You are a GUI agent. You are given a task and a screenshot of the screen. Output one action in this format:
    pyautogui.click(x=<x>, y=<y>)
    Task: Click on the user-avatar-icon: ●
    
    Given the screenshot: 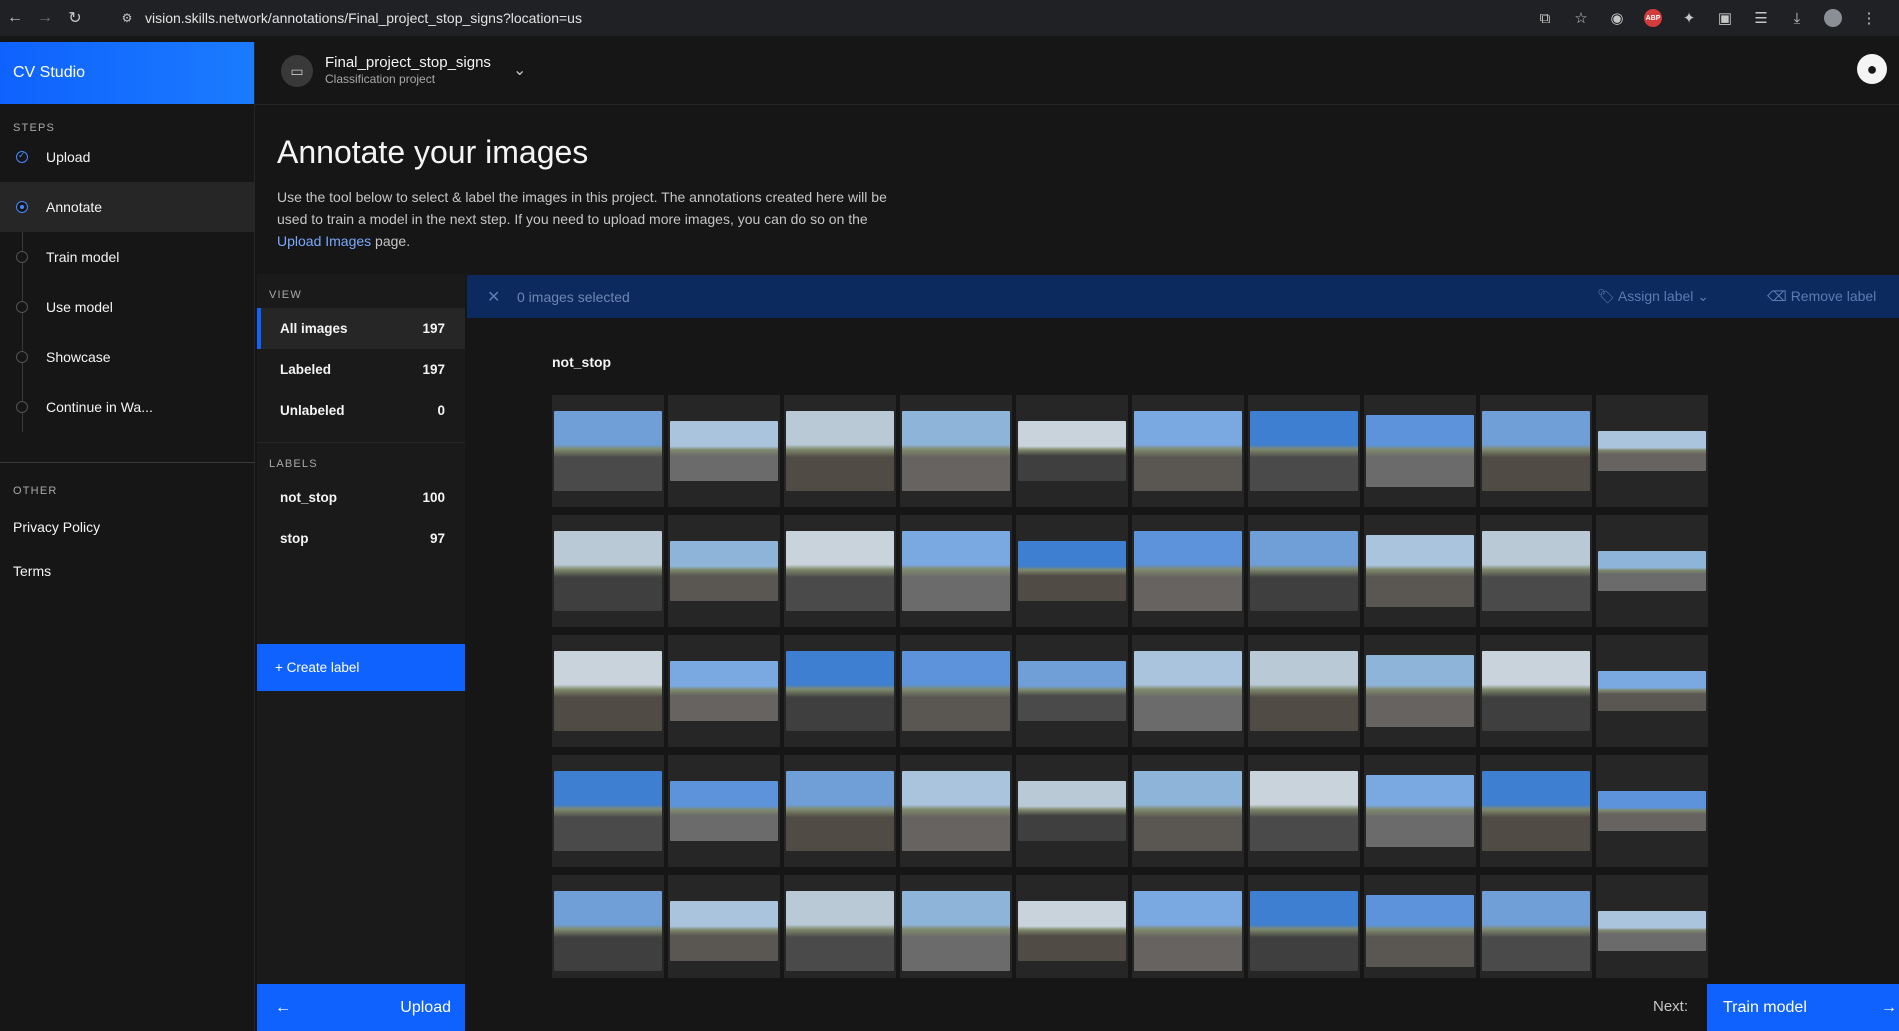 What is the action you would take?
    pyautogui.click(x=1872, y=69)
    